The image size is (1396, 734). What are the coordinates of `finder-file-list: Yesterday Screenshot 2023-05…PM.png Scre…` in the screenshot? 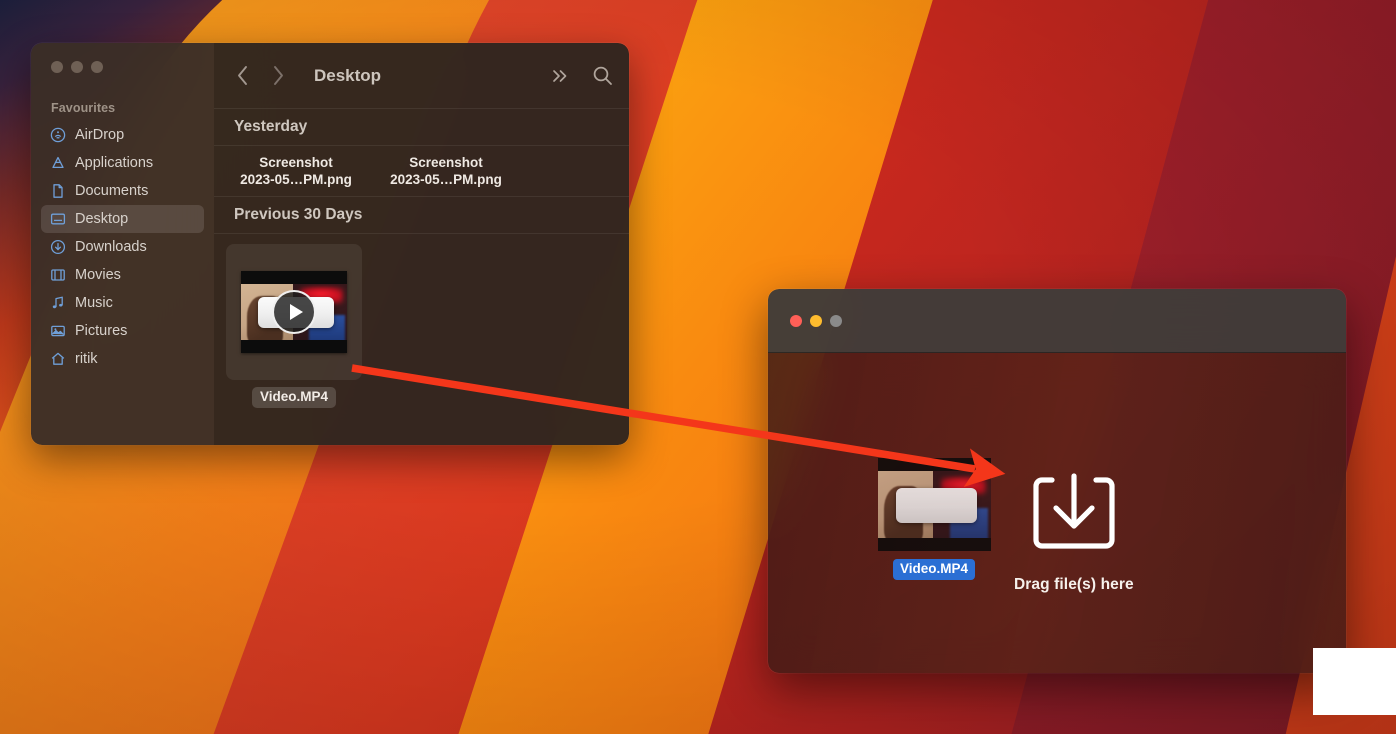 It's located at (421, 277).